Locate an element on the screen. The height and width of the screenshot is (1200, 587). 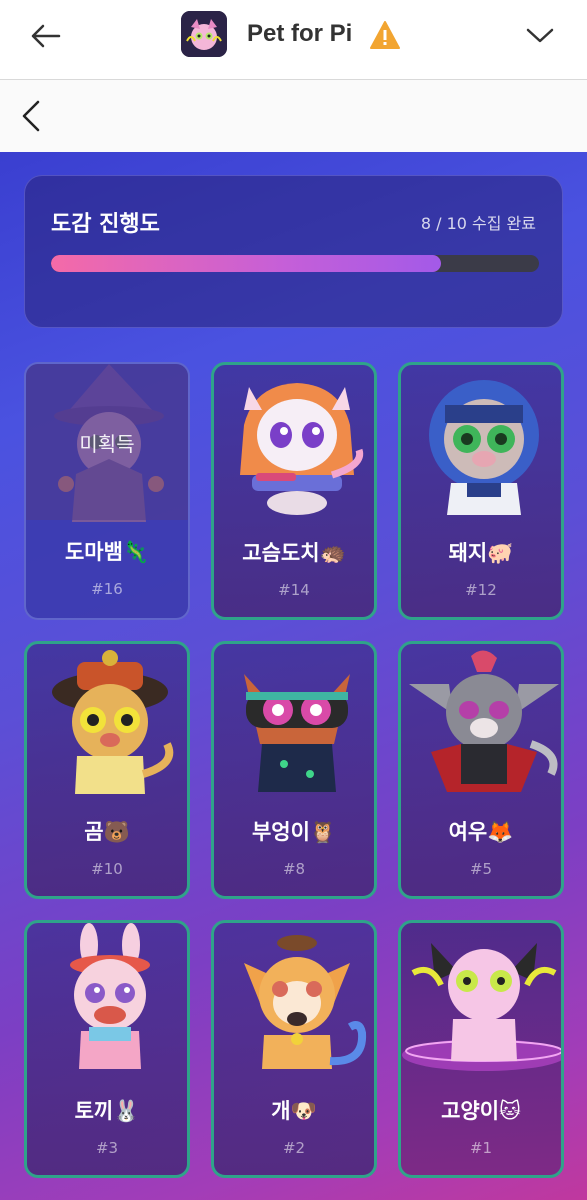
pet-name: 돼지🐖 is located at coordinates (481, 553).